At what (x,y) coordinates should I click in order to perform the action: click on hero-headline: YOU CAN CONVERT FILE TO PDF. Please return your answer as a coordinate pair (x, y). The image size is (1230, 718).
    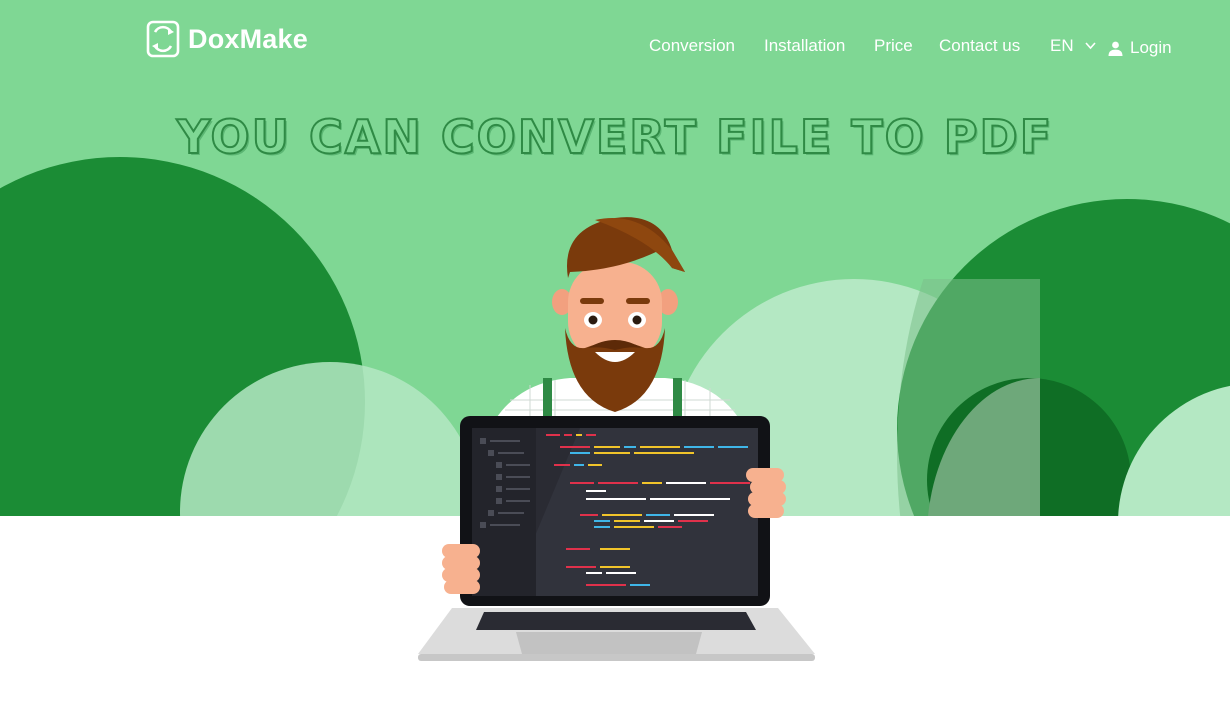
    Looking at the image, I should click on (615, 137).